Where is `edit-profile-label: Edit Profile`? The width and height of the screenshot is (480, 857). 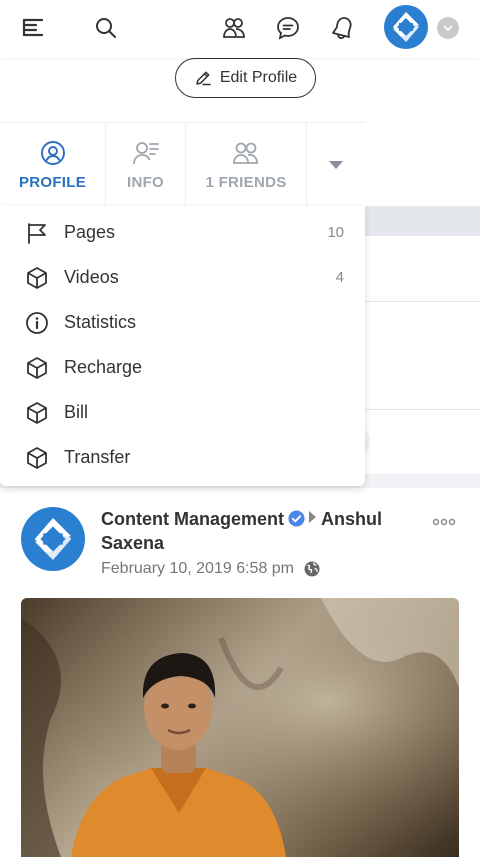
edit-profile-label: Edit Profile is located at coordinates (258, 77).